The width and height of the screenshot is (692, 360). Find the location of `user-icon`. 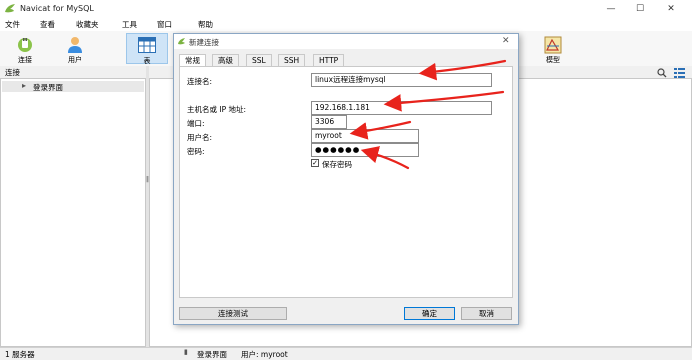

user-icon is located at coordinates (75, 45).